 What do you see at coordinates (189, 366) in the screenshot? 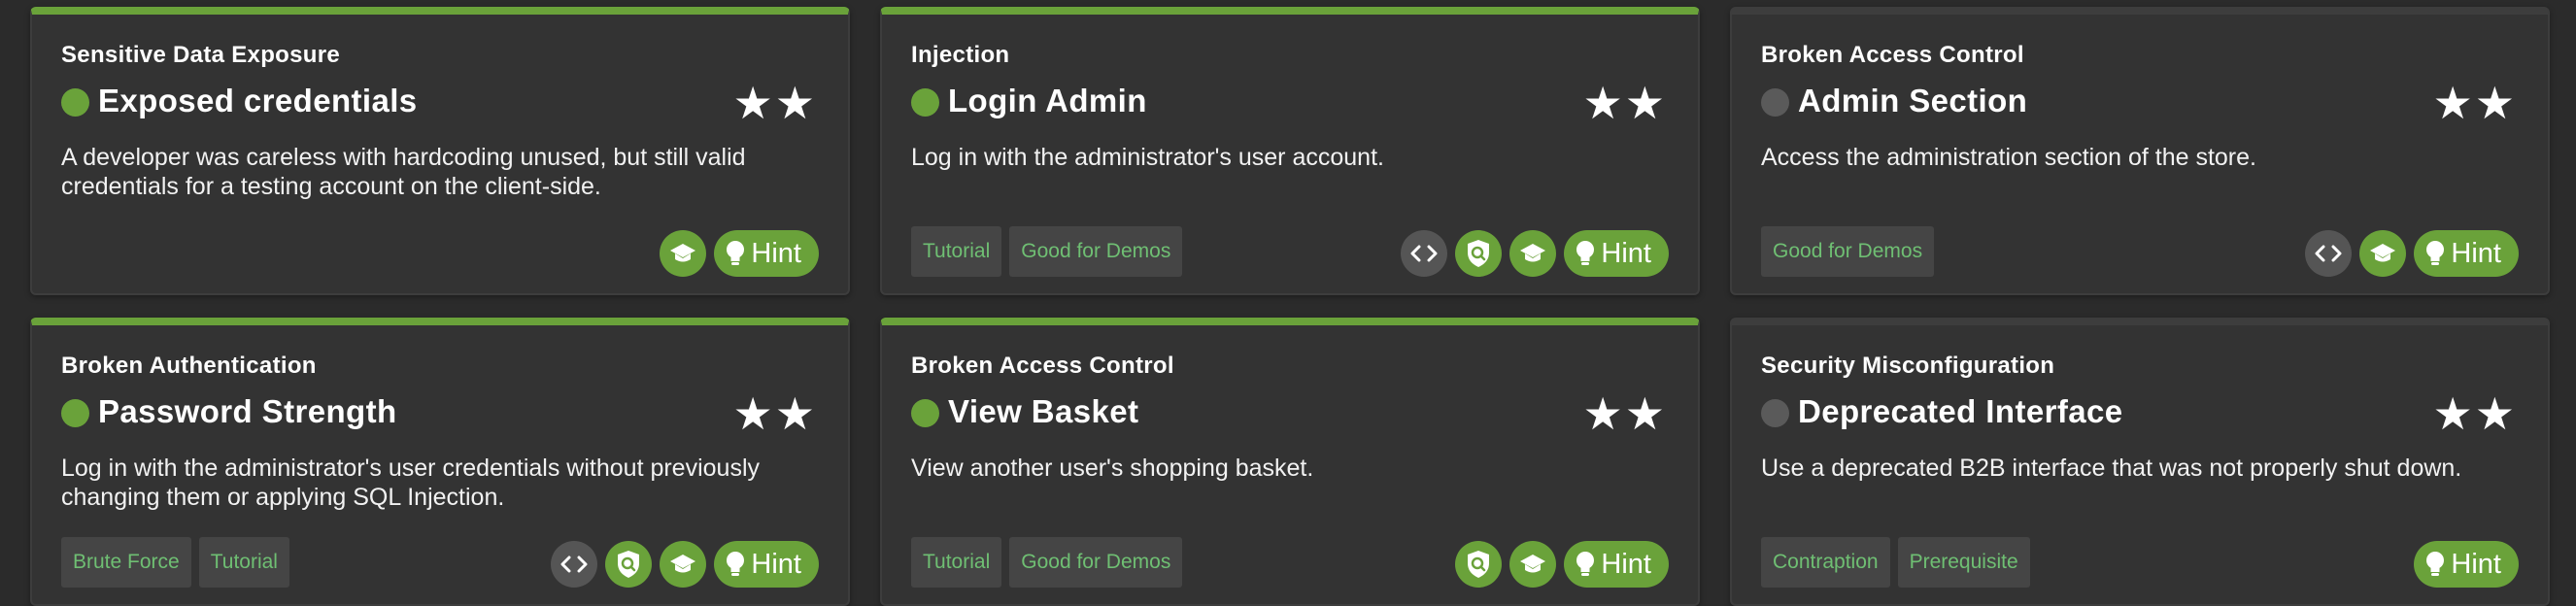
I see `challenge-category: Broken Authentication` at bounding box center [189, 366].